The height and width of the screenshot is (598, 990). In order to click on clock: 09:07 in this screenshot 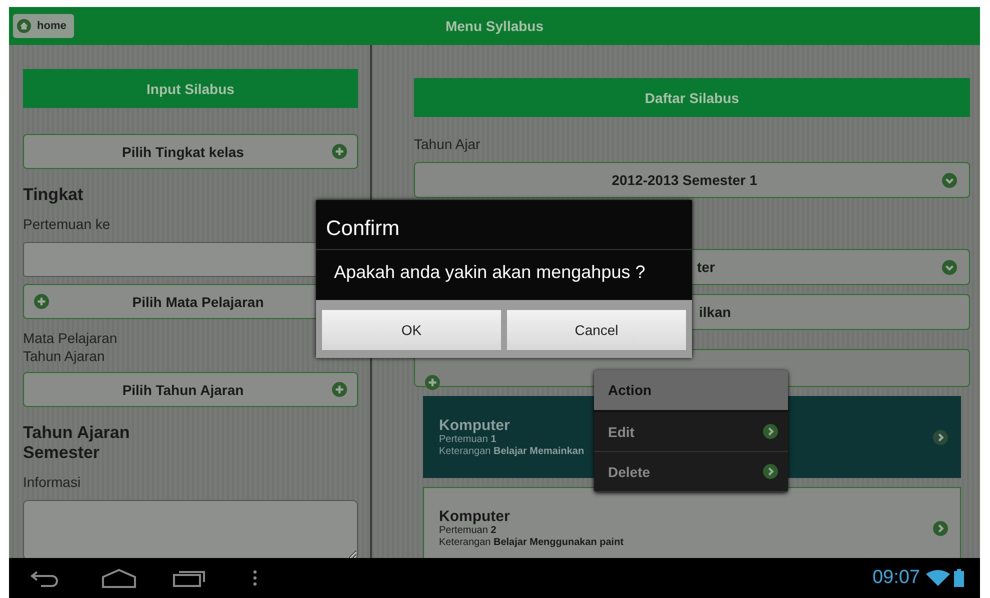, I will do `click(896, 578)`.